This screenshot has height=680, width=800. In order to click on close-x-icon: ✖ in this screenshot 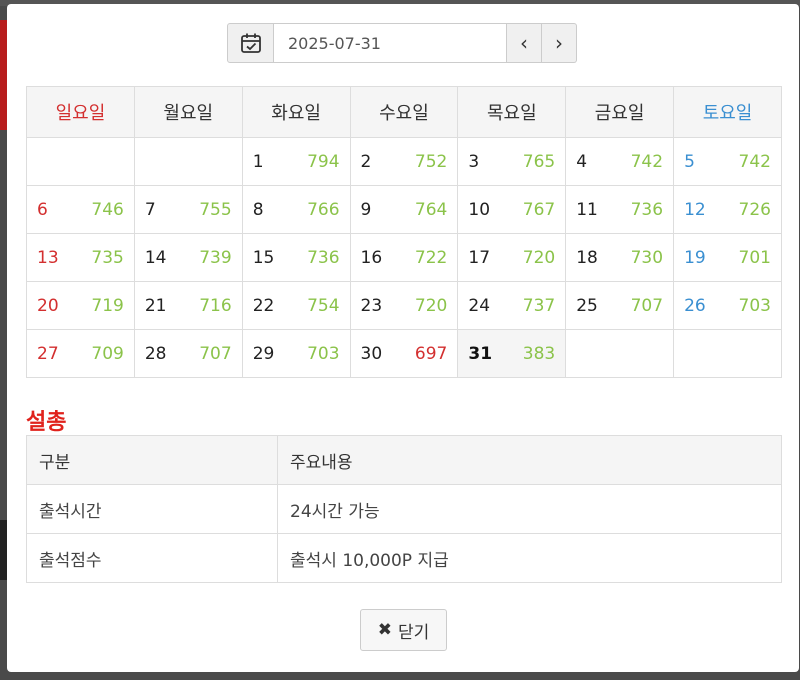, I will do `click(384, 630)`.